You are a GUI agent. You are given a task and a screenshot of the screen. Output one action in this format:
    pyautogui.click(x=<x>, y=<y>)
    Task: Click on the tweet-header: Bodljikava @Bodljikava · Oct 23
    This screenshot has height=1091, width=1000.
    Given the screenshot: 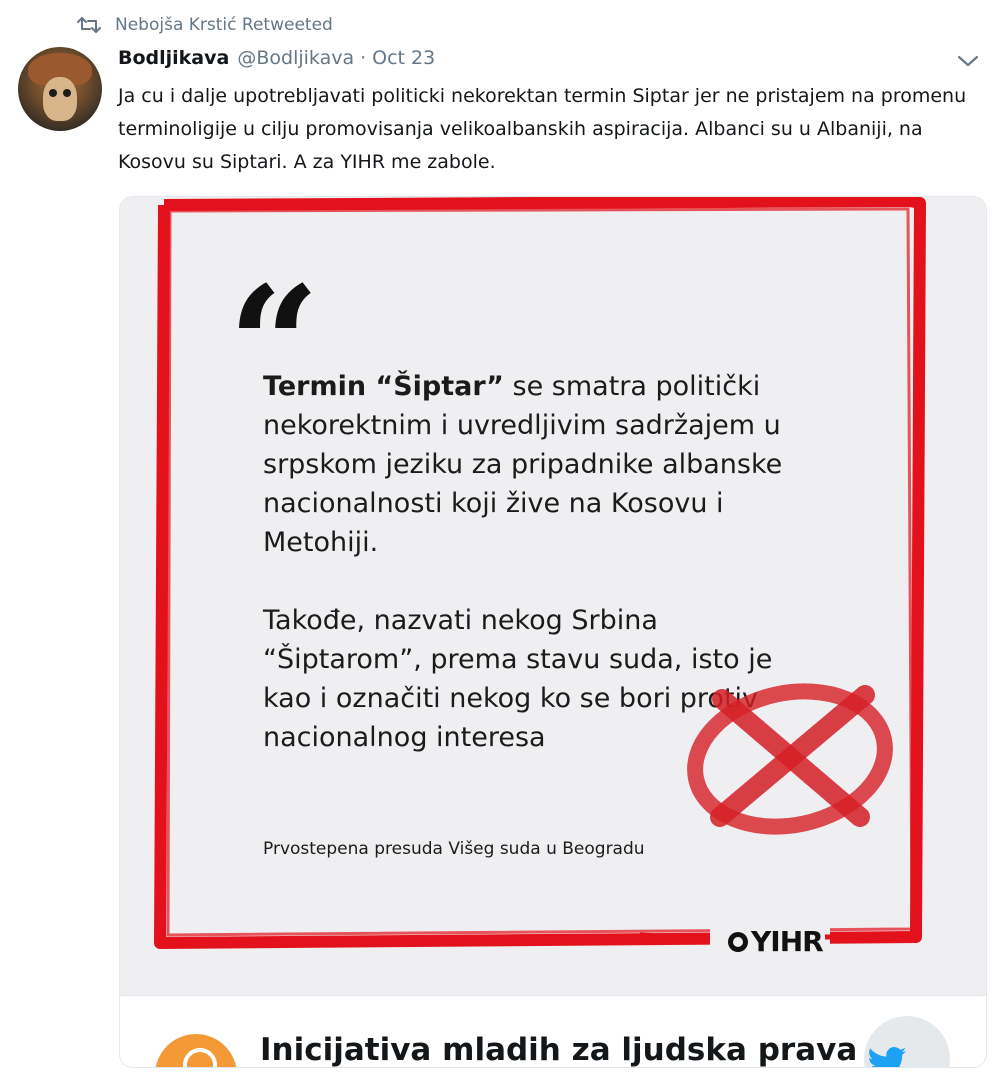 What is the action you would take?
    pyautogui.click(x=276, y=61)
    